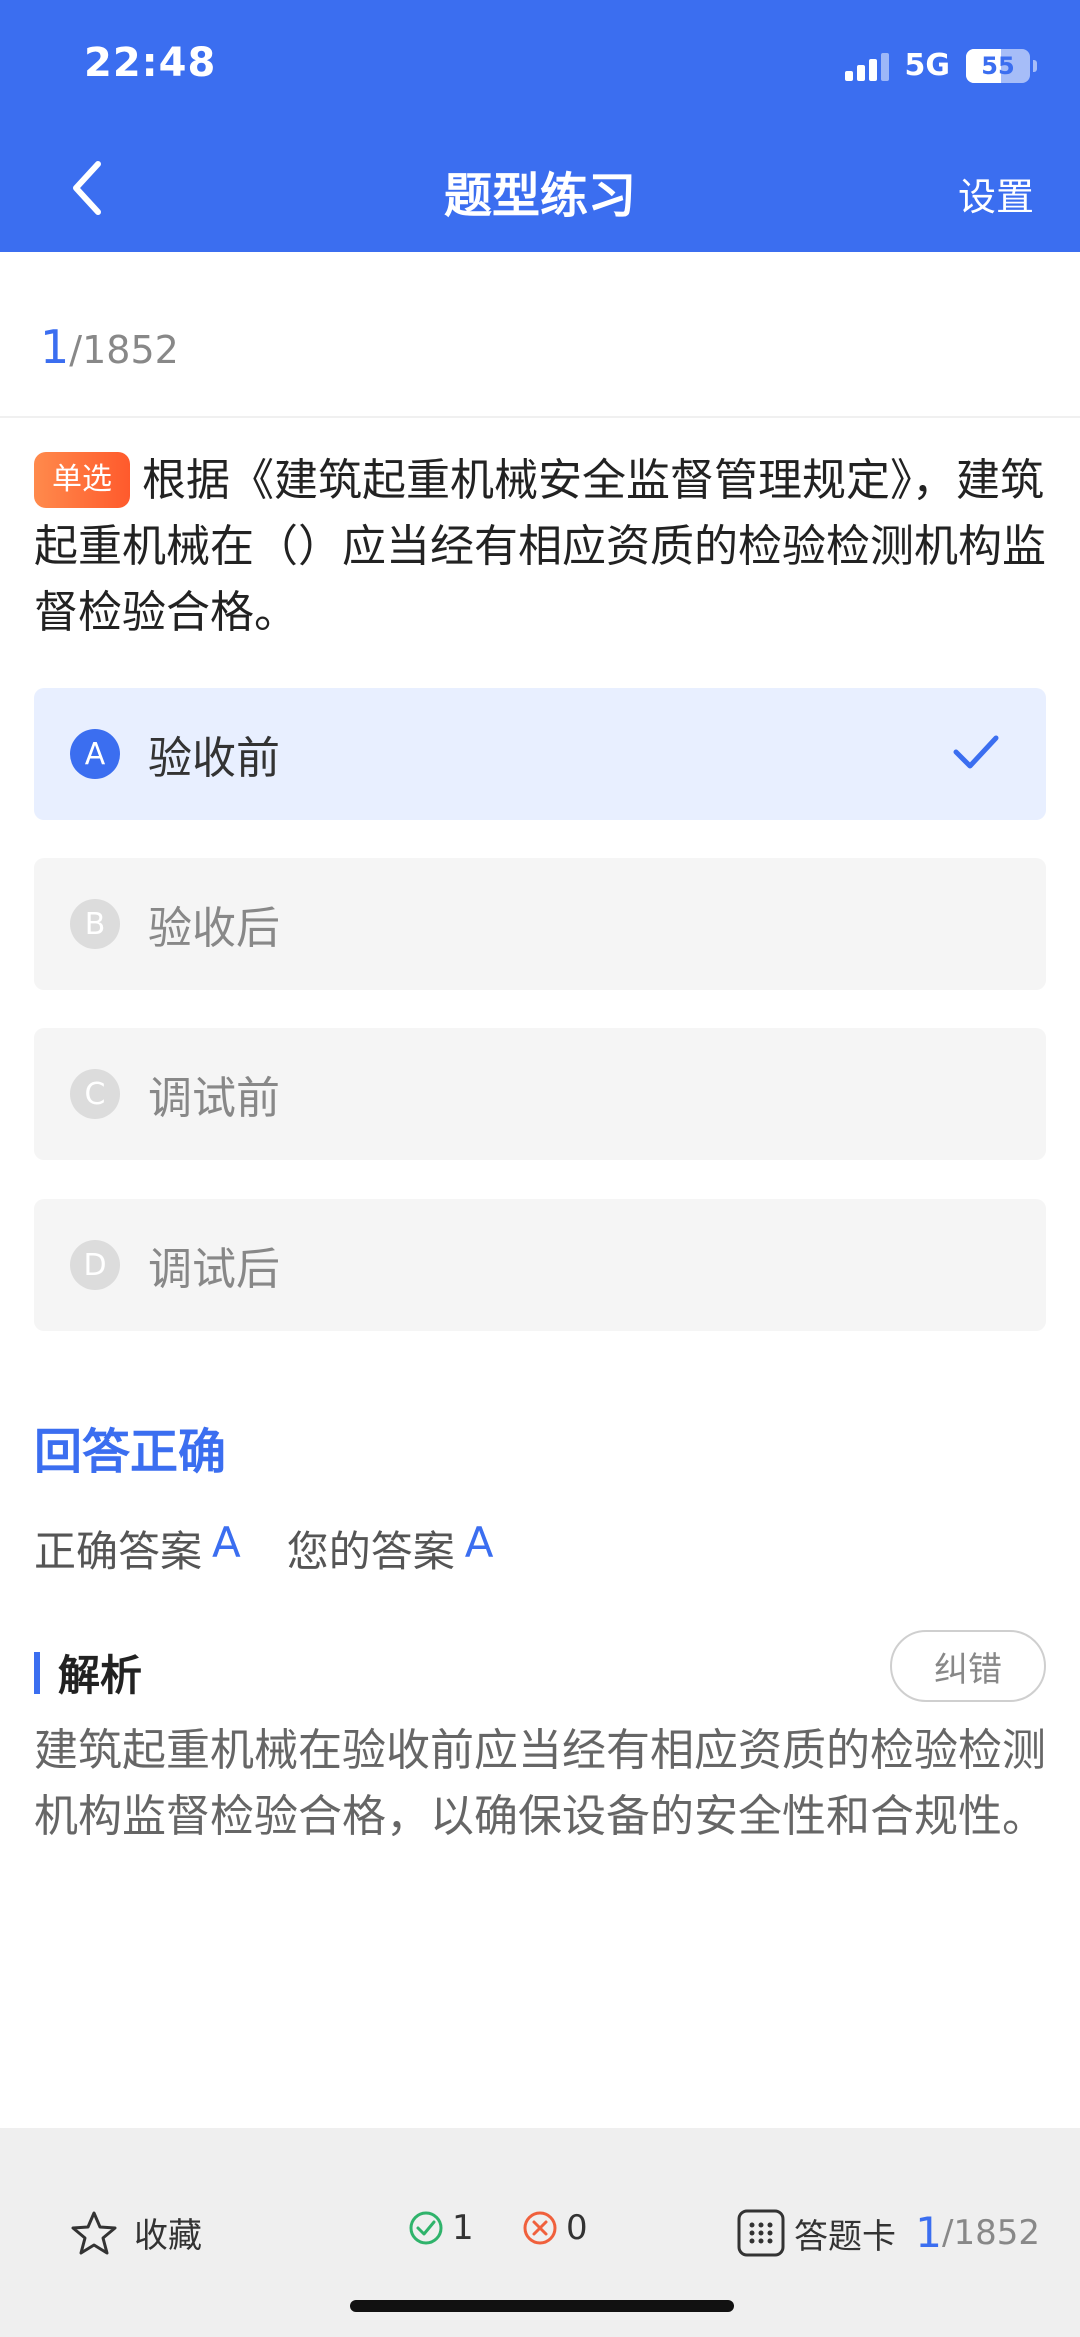 The height and width of the screenshot is (2337, 1080). What do you see at coordinates (968, 1666) in the screenshot?
I see `report-error-button: 纠错` at bounding box center [968, 1666].